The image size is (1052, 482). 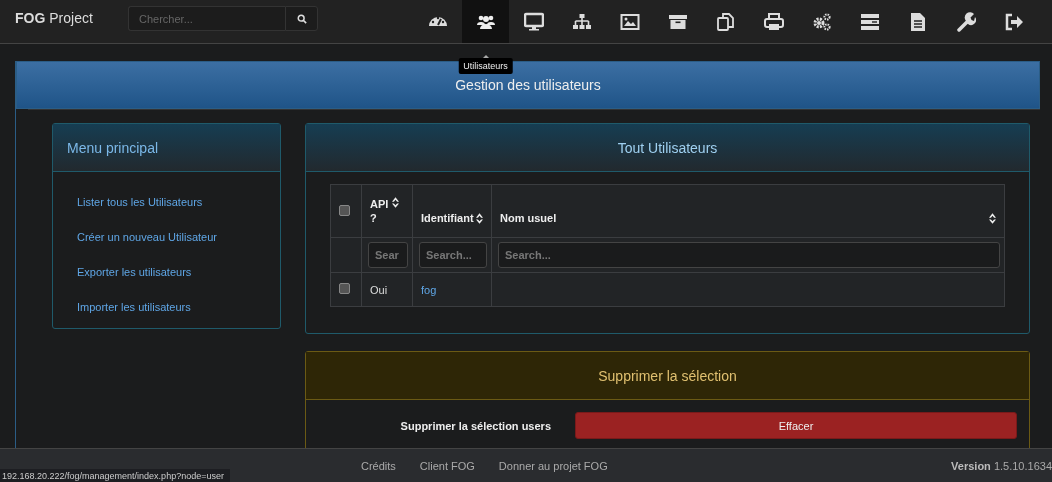 I want to click on column-header: Nom usuel, so click(x=528, y=218).